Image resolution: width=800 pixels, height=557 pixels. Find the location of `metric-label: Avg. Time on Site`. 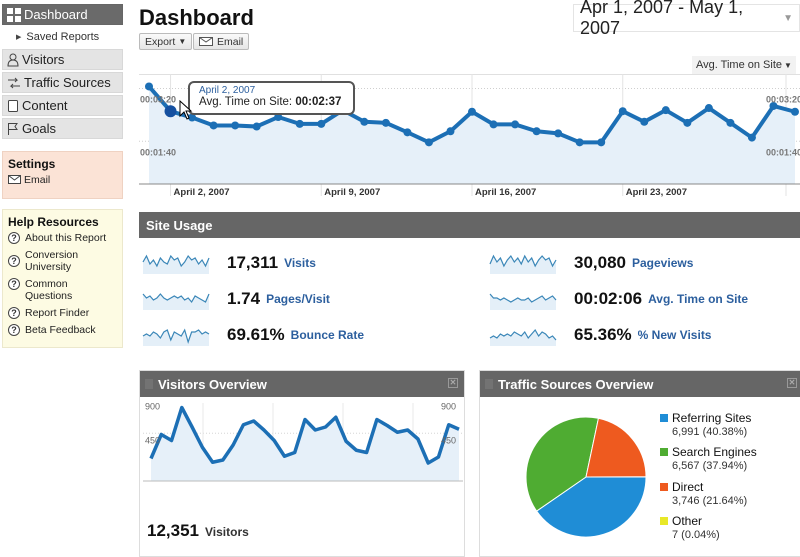

metric-label: Avg. Time on Site is located at coordinates (698, 299).